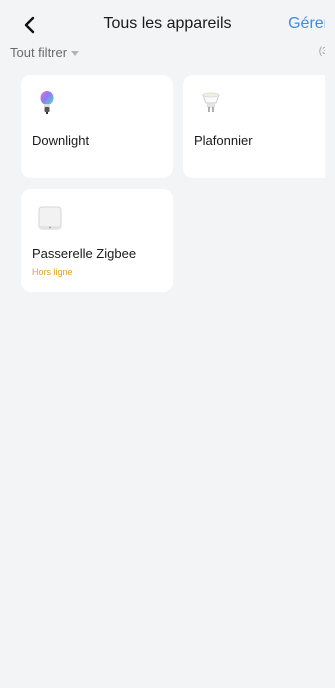 This screenshot has height=688, width=335. I want to click on chevron-left-icon, so click(29, 25).